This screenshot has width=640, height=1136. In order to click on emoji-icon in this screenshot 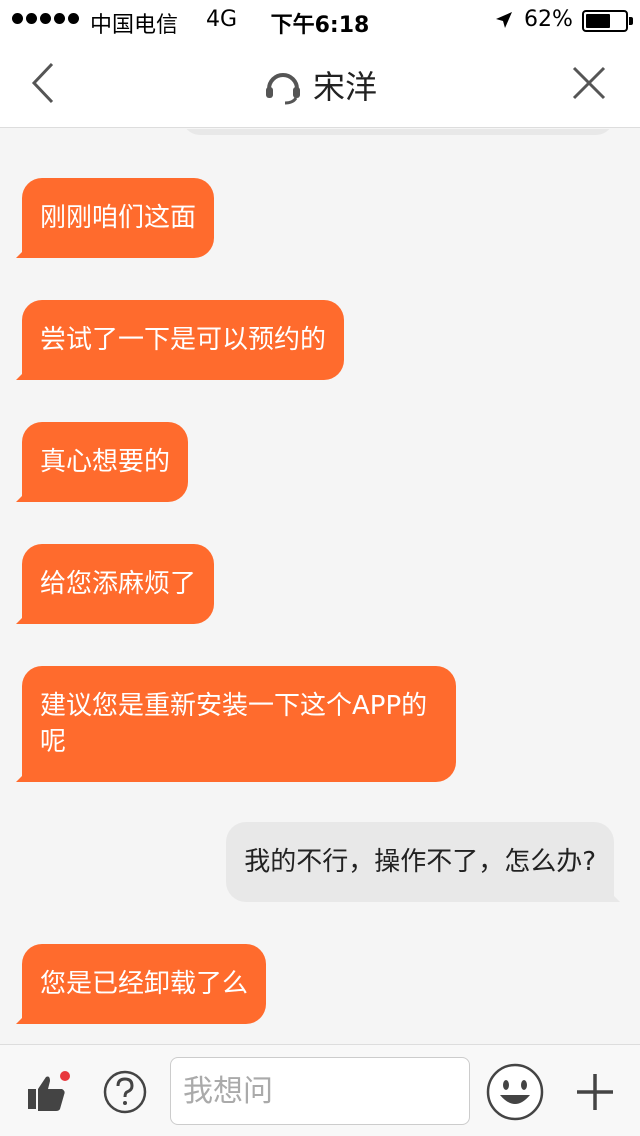, I will do `click(515, 1092)`.